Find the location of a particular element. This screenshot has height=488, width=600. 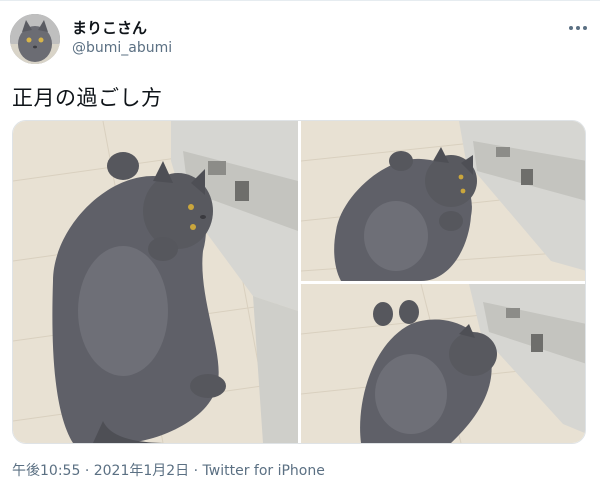

user-avatar is located at coordinates (35, 39).